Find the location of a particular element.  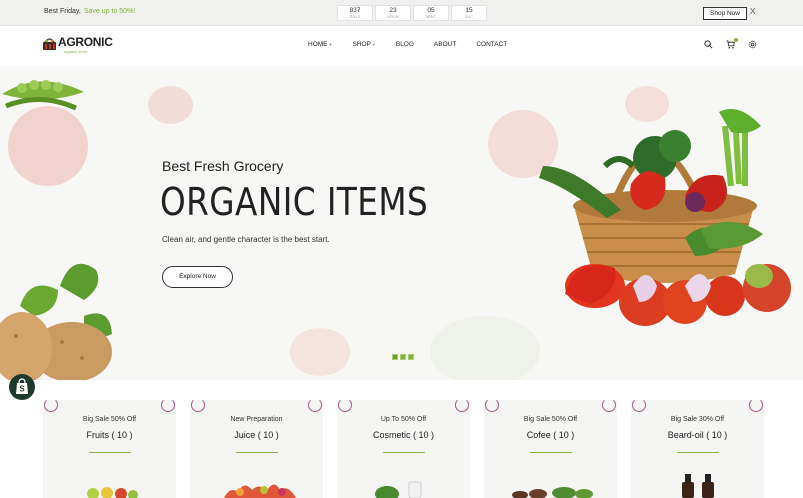

category-card-fruits: Big Sale 50% Off Fruits ( 10 ) is located at coordinates (109, 449).